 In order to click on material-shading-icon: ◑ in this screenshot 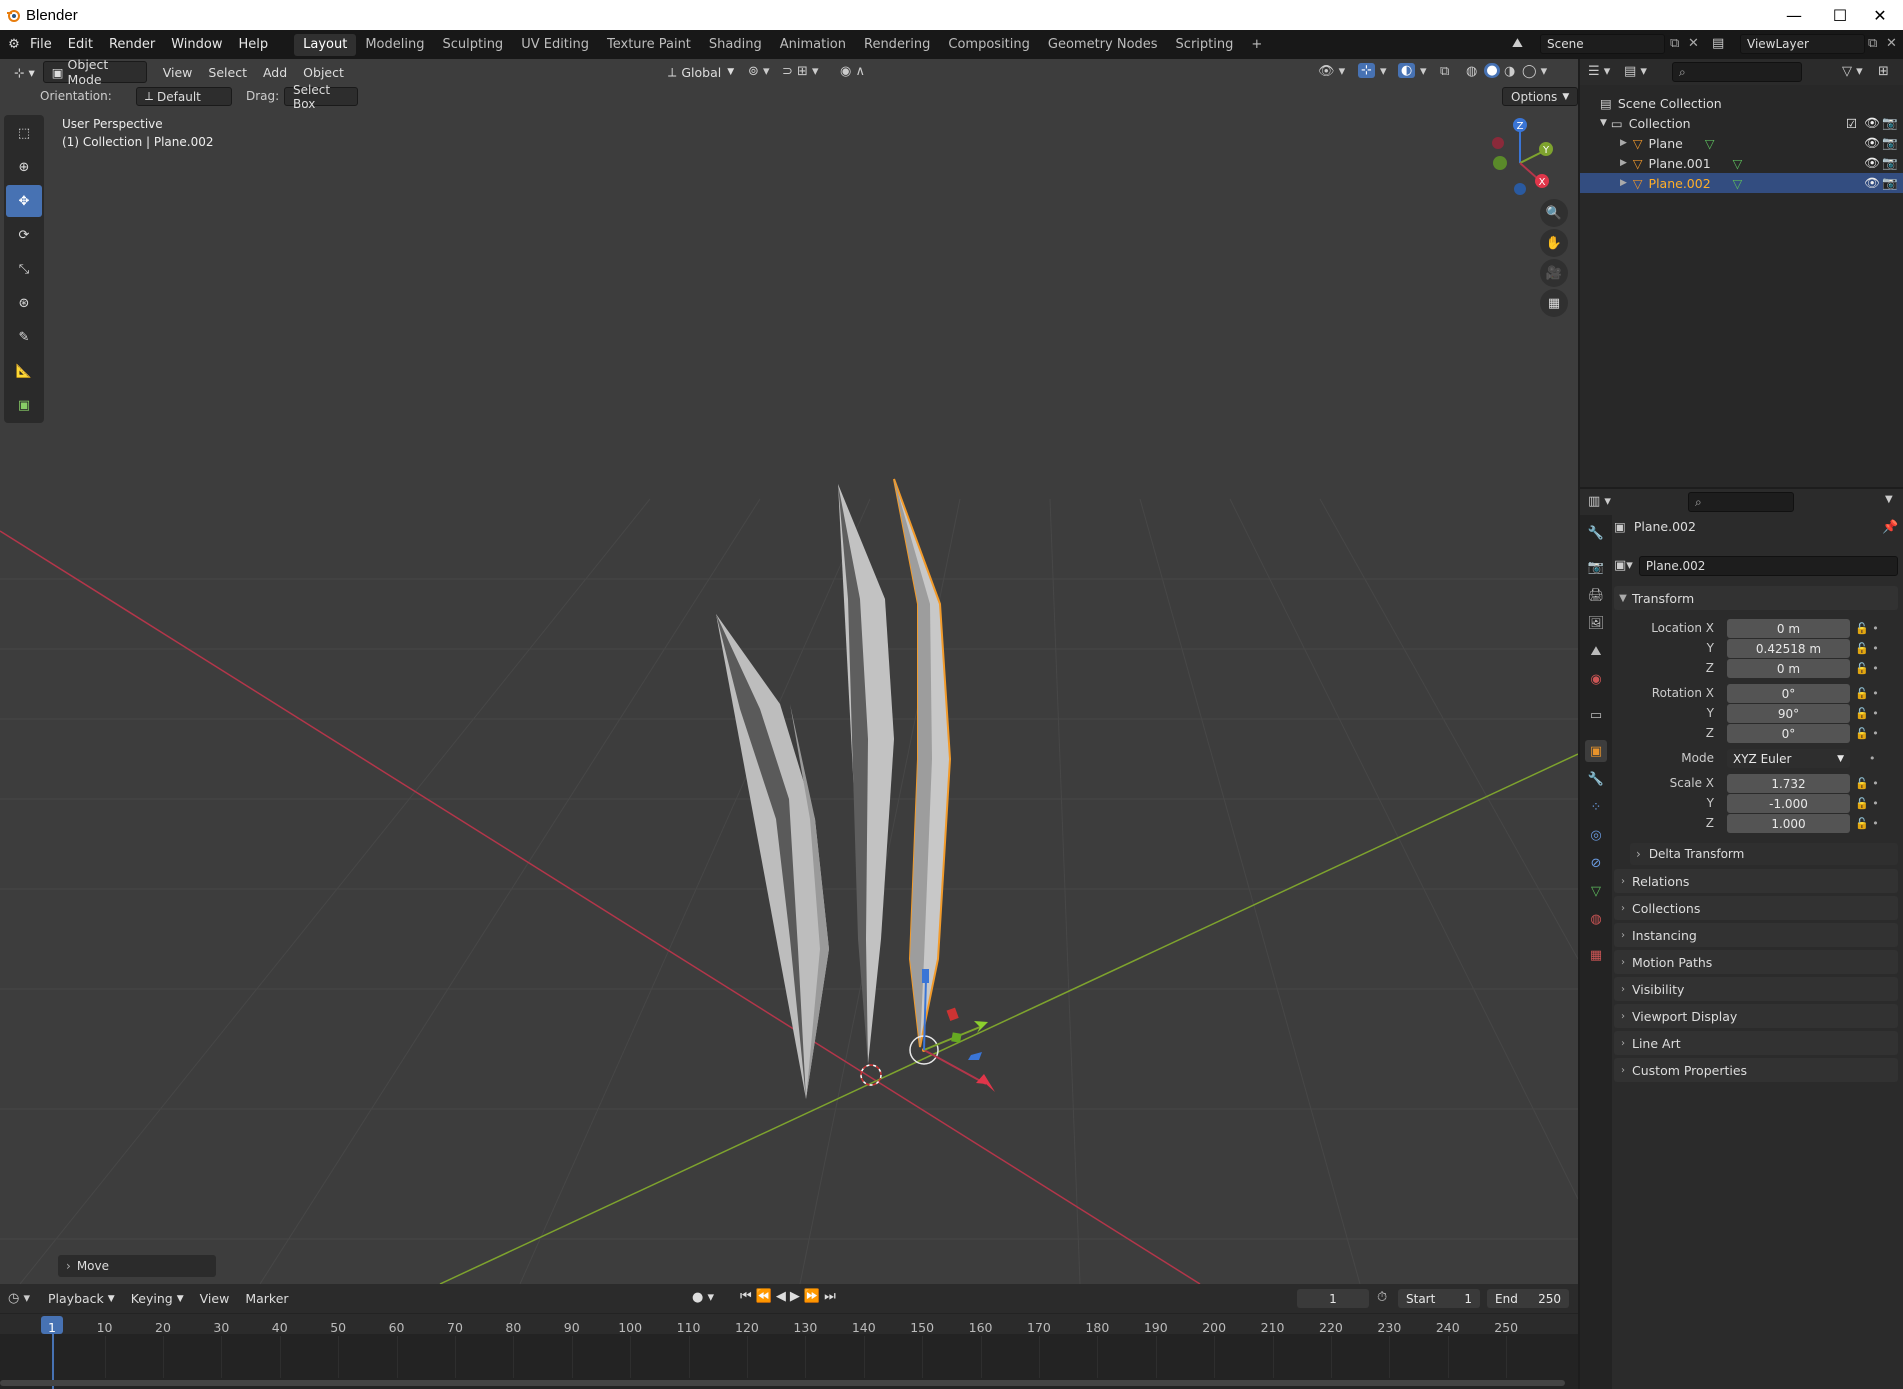, I will do `click(1509, 71)`.